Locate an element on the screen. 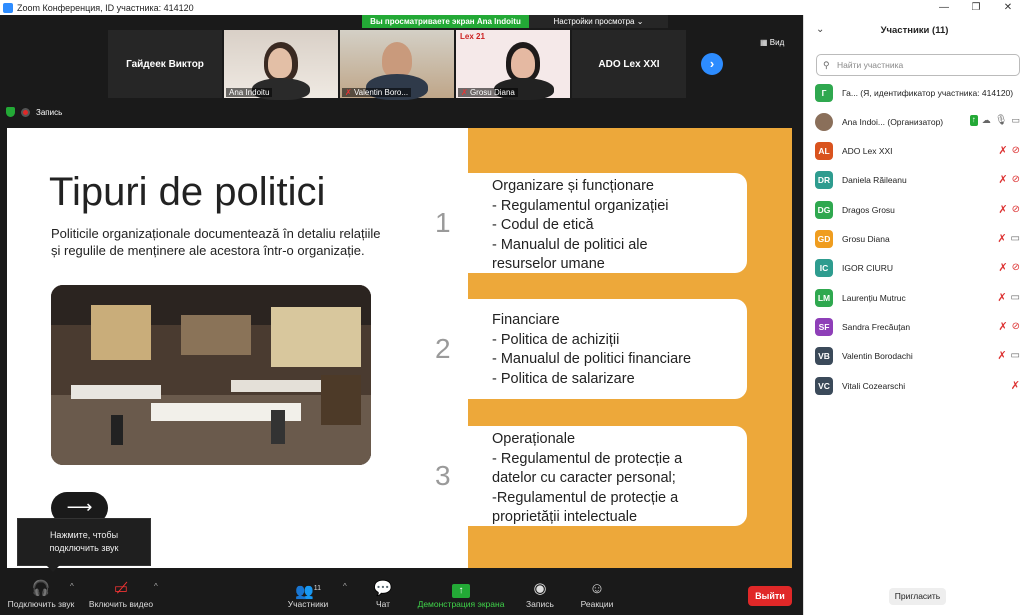 This screenshot has height=615, width=1024. reactions-button: ☺ Реакции is located at coordinates (597, 594).